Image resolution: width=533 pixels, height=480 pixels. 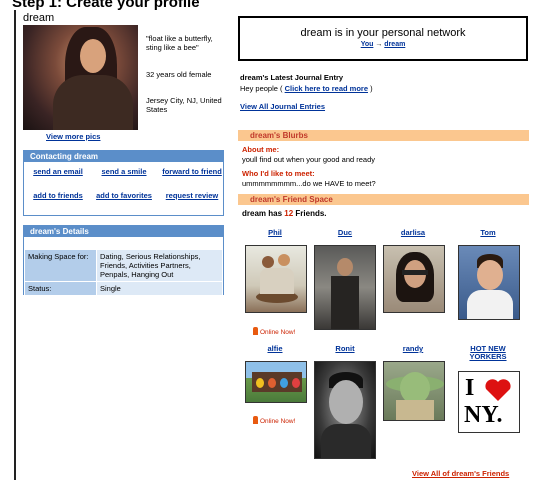 I want to click on table-row: Status: Single, so click(x=123, y=288).